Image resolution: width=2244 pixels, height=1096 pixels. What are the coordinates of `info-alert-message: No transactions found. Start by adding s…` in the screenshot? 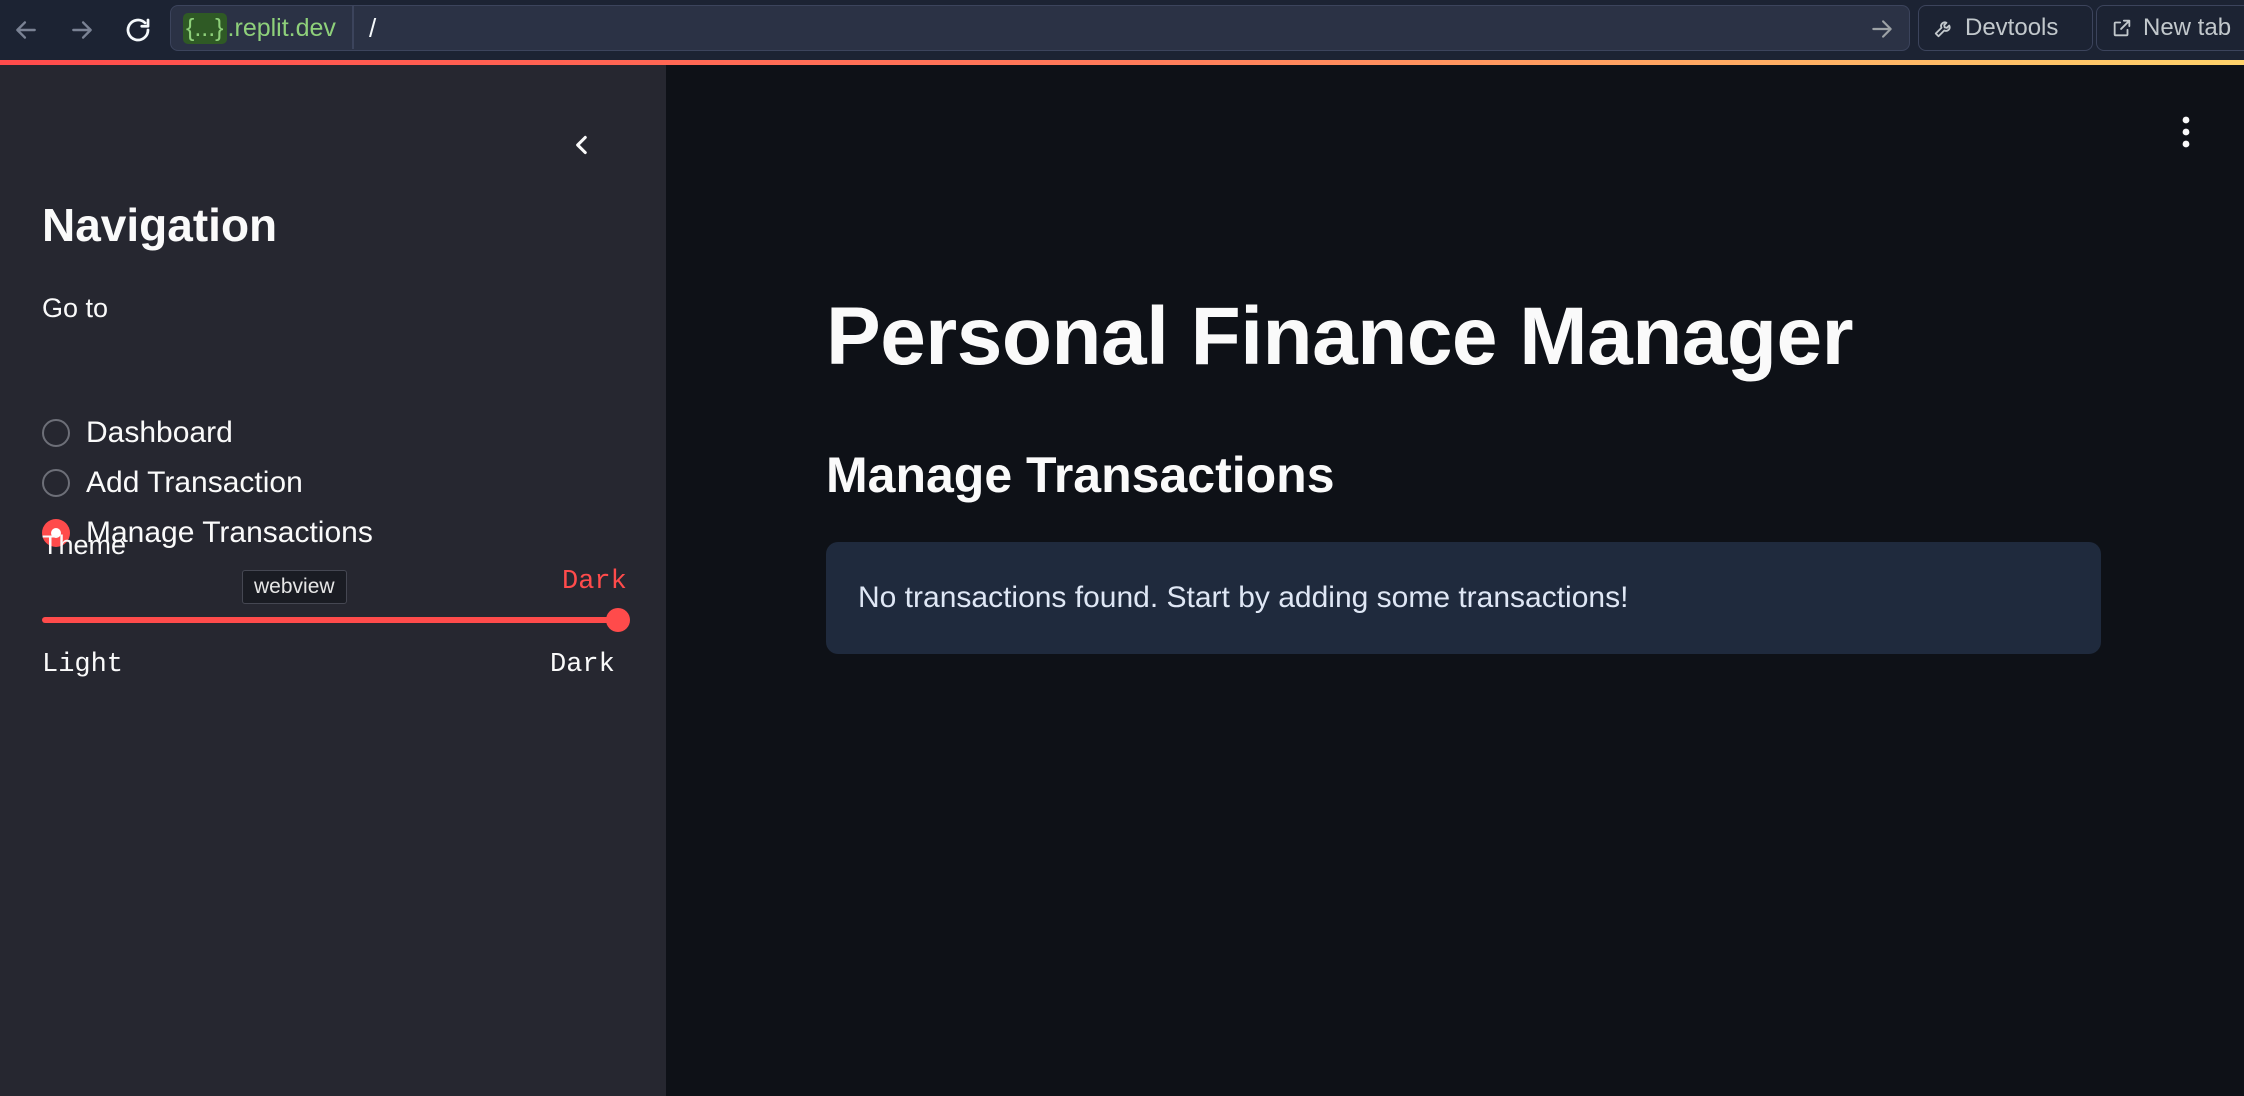 It's located at (1243, 597).